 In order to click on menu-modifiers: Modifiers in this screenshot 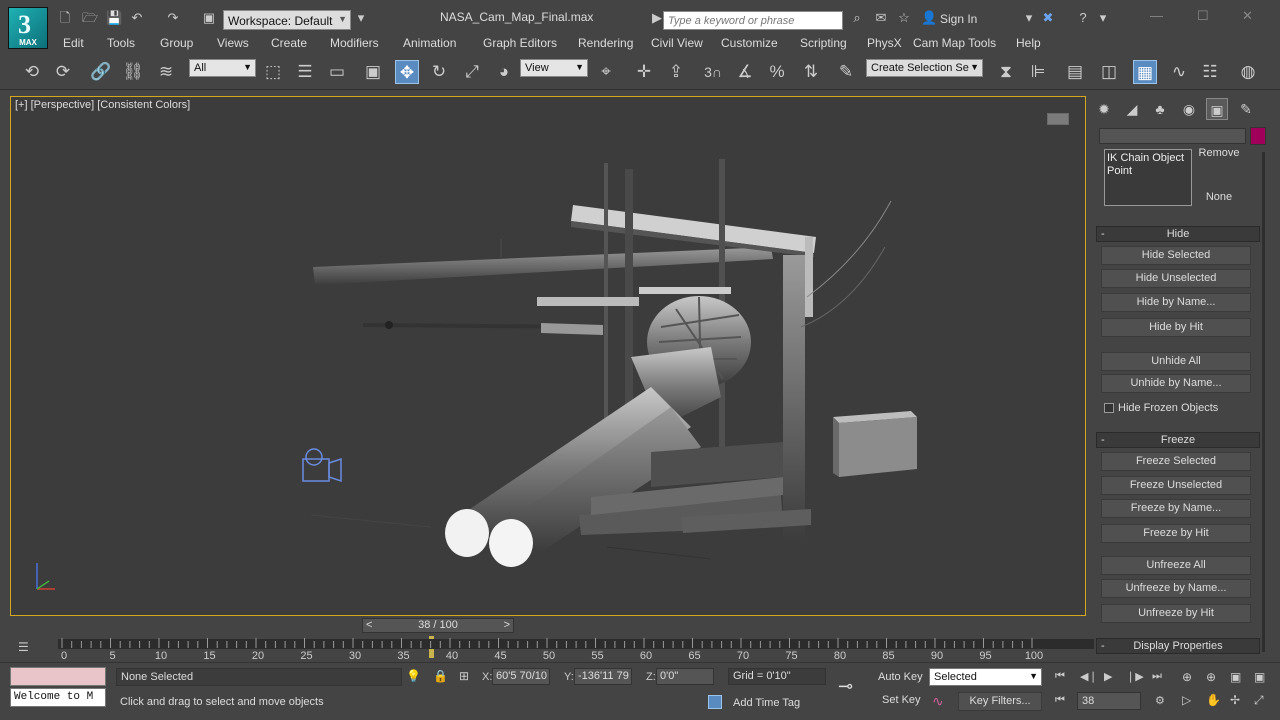, I will do `click(354, 43)`.